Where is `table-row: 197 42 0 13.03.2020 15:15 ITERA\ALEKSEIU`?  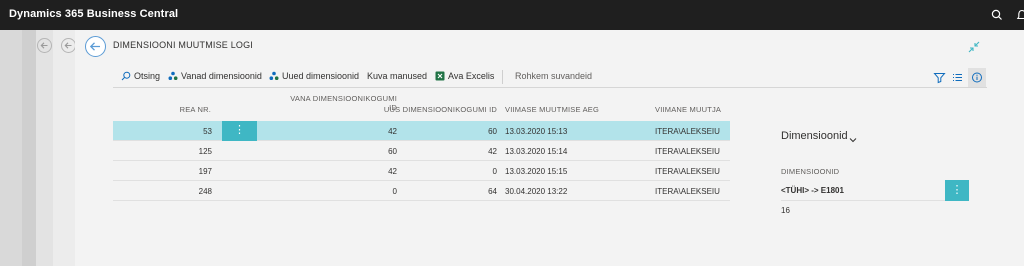
table-row: 197 42 0 13.03.2020 15:15 ITERA\ALEKSEIU is located at coordinates (421, 171).